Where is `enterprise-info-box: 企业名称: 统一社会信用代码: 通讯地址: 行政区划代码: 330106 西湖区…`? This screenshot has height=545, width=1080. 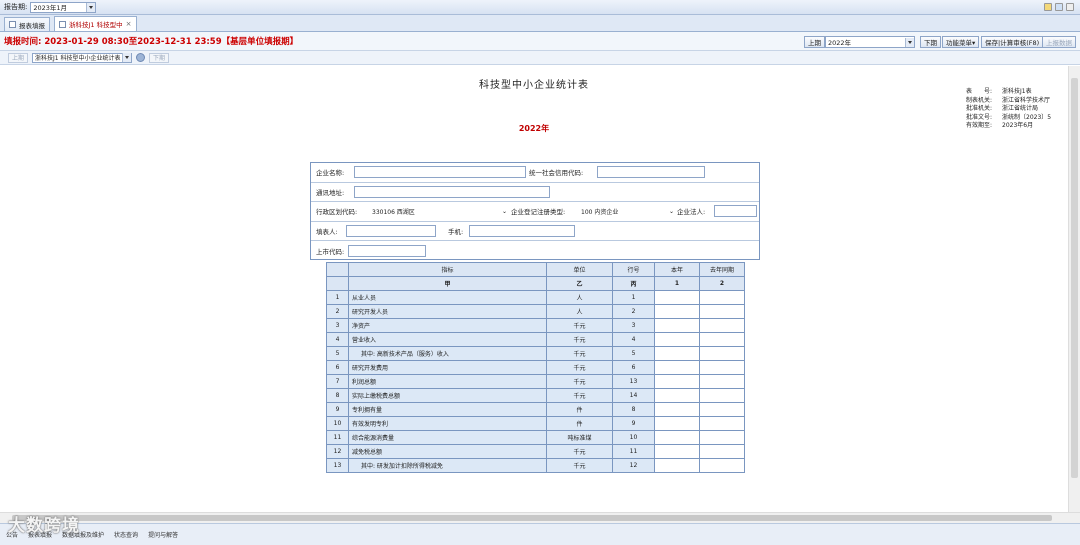
enterprise-info-box: 企业名称: 统一社会信用代码: 通讯地址: 行政区划代码: 330106 西湖区… is located at coordinates (535, 211).